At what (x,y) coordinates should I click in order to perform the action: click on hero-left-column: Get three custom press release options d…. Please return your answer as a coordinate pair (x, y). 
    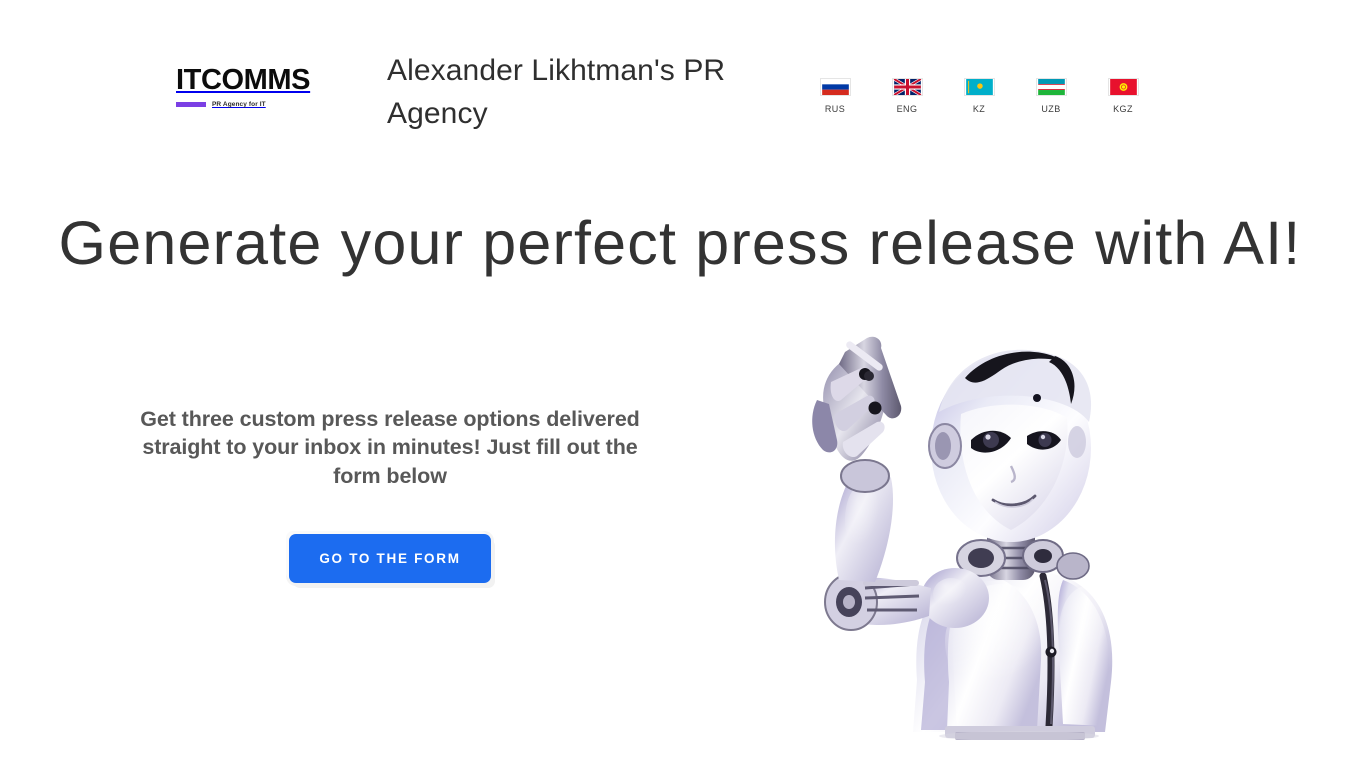
    Looking at the image, I should click on (390, 494).